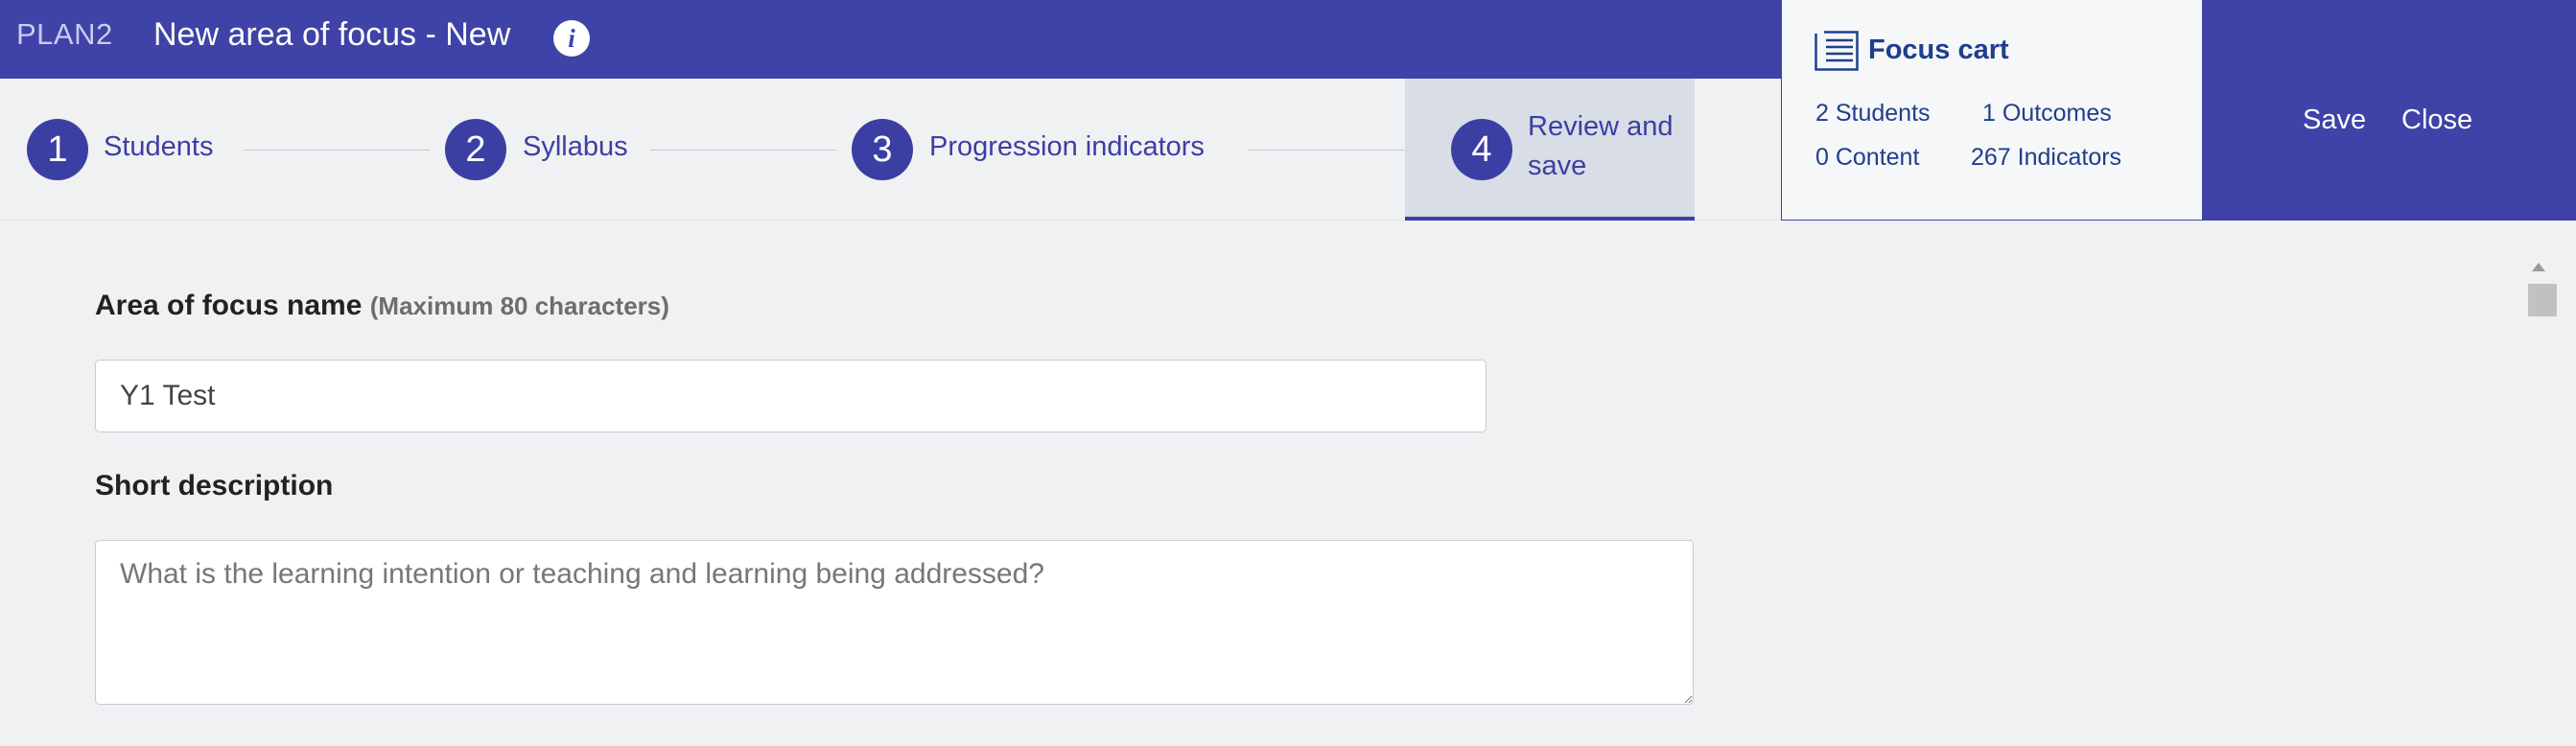 This screenshot has height=746, width=2576. Describe the element at coordinates (571, 39) in the screenshot. I see `info-icon: i` at that location.